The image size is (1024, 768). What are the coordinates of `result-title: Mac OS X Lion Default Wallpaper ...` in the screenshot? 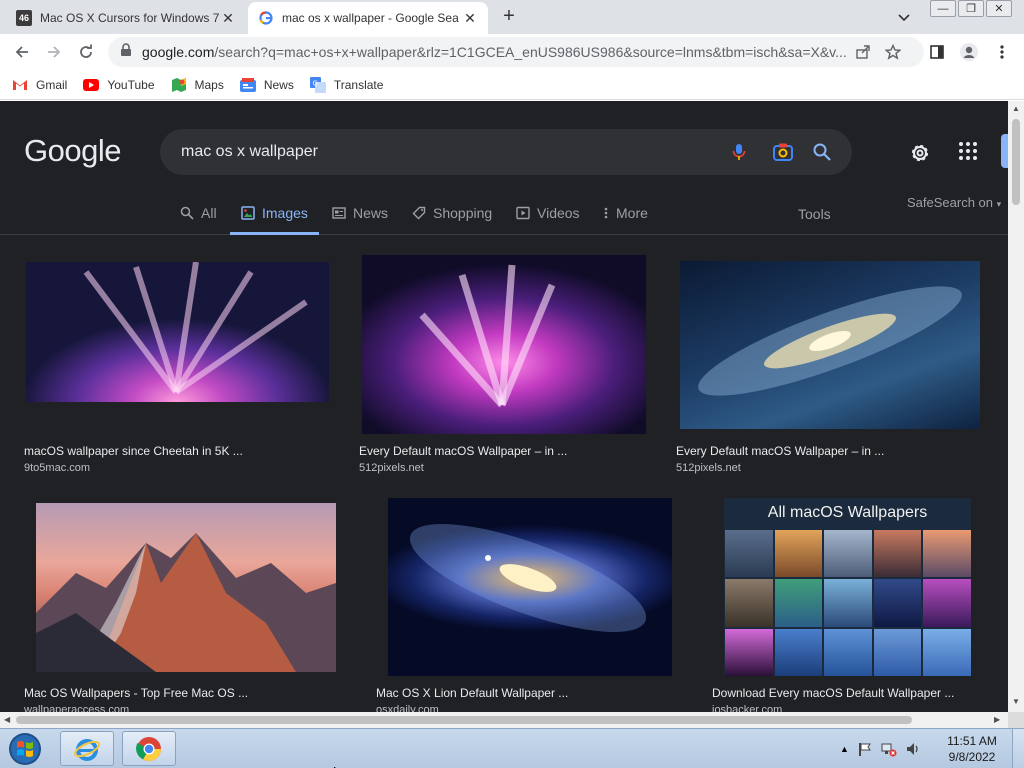 It's located at (472, 693).